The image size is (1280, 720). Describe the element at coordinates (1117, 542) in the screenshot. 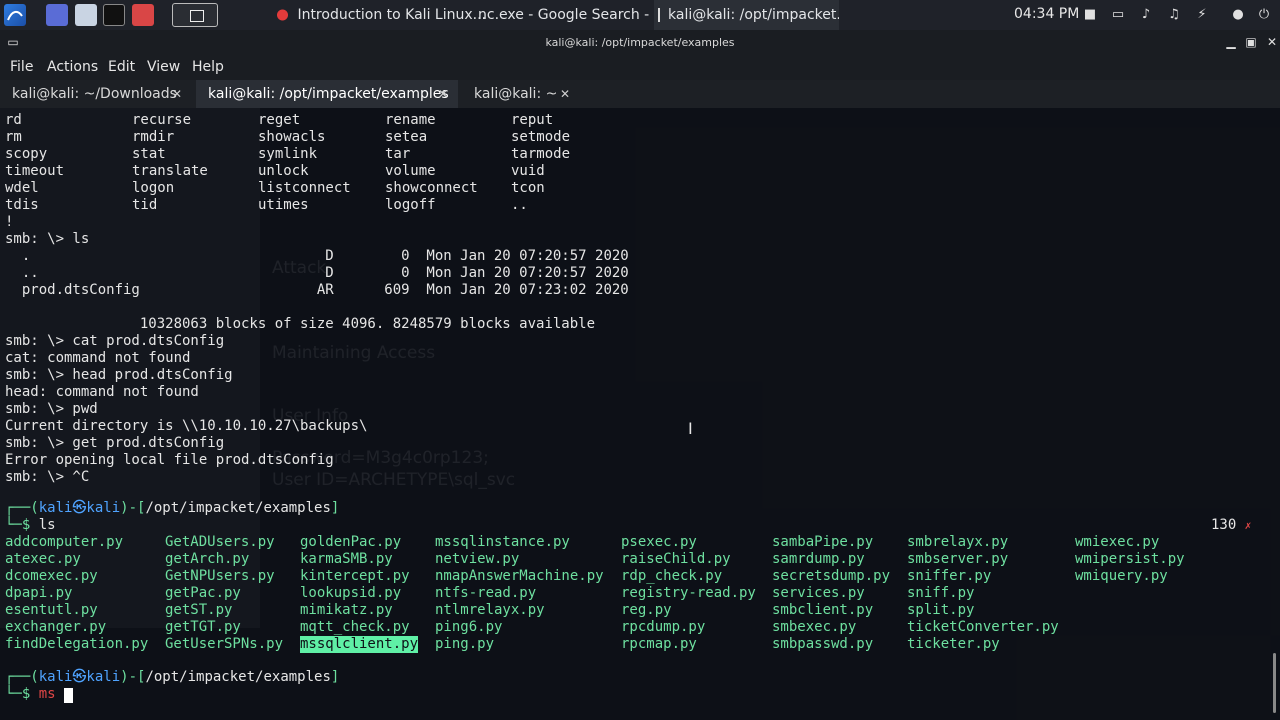

I see `ls-file-entry: wmiexec.py` at that location.